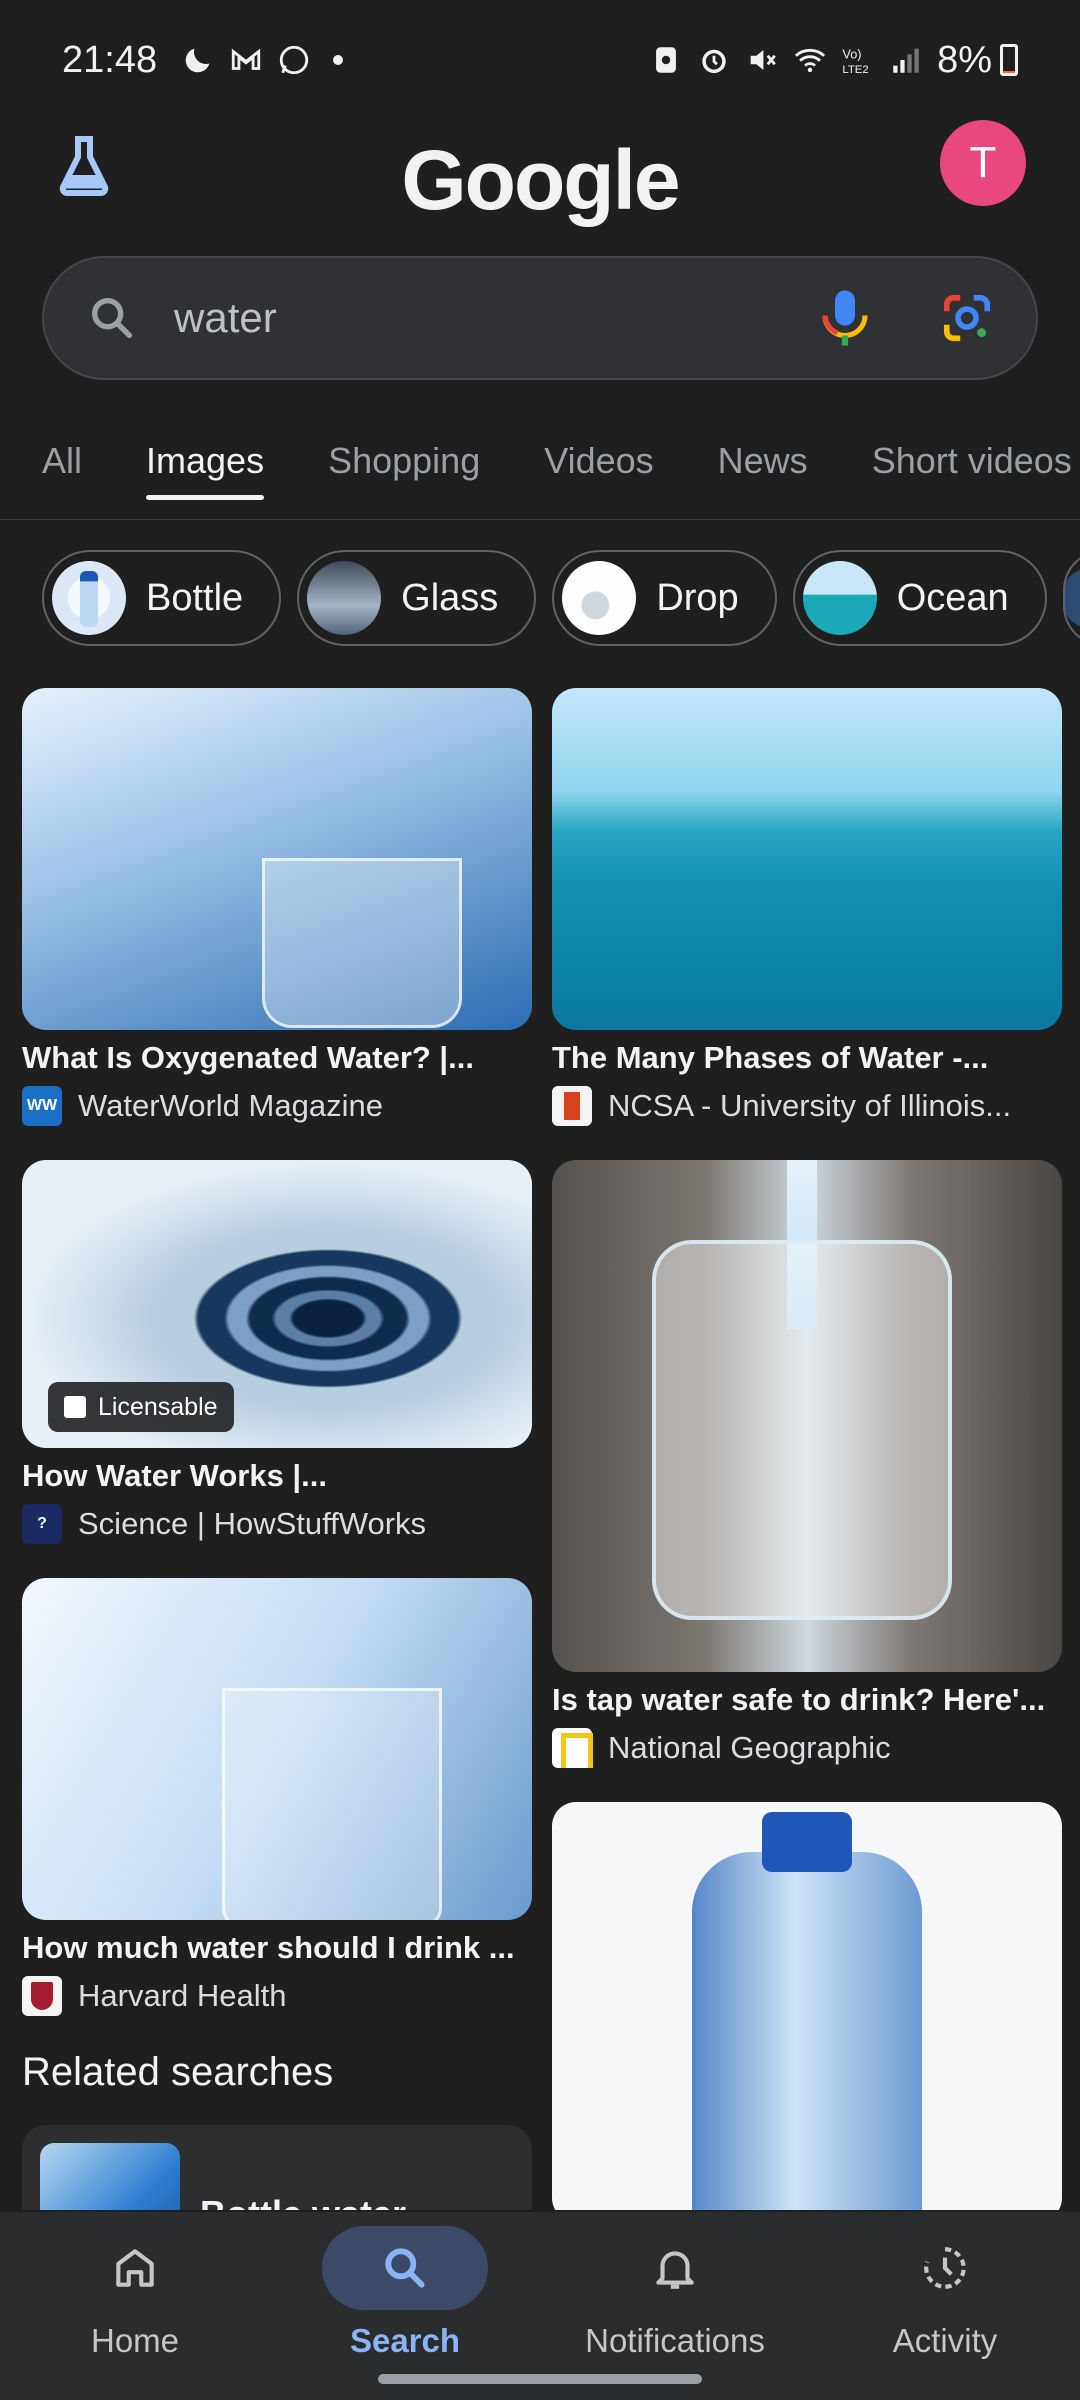 The image size is (1080, 2400). What do you see at coordinates (664, 598) in the screenshot?
I see `chip-drop: Drop` at bounding box center [664, 598].